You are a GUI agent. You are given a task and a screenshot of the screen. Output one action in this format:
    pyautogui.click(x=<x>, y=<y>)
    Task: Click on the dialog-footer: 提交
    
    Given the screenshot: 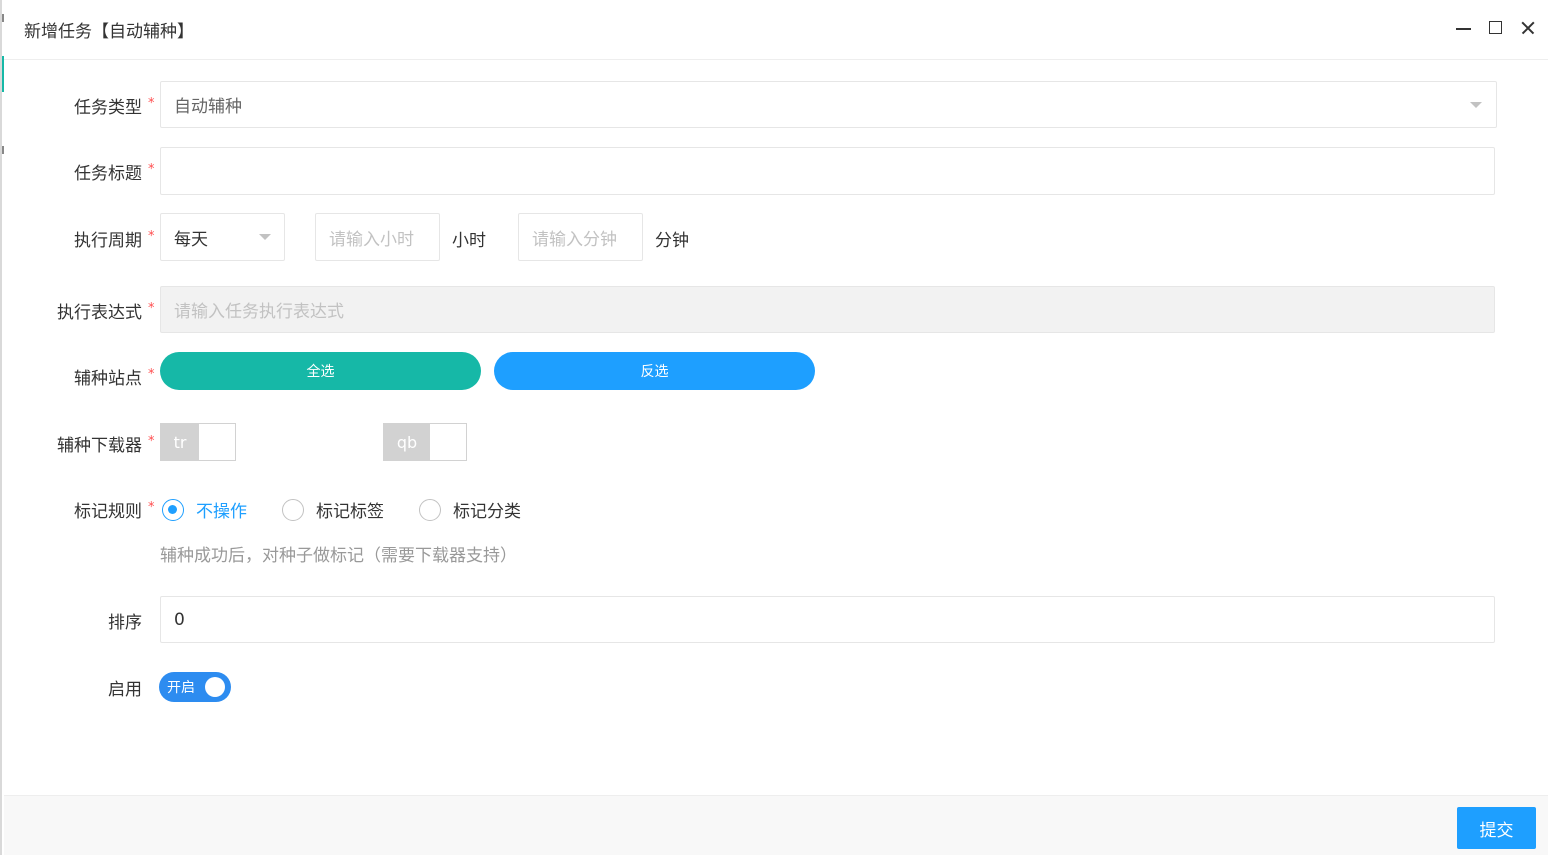 What is the action you would take?
    pyautogui.click(x=776, y=825)
    